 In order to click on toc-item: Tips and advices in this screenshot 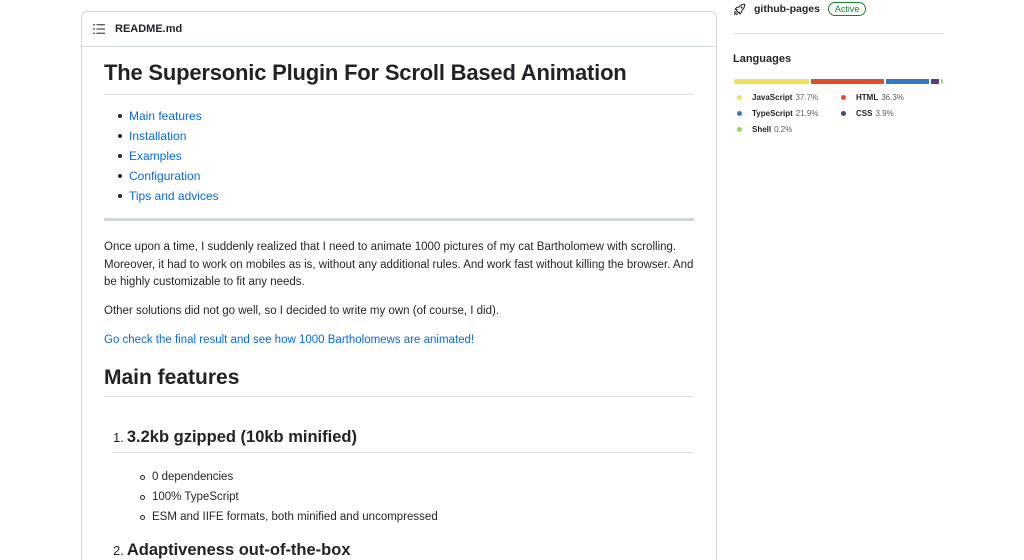, I will do `click(161, 196)`.